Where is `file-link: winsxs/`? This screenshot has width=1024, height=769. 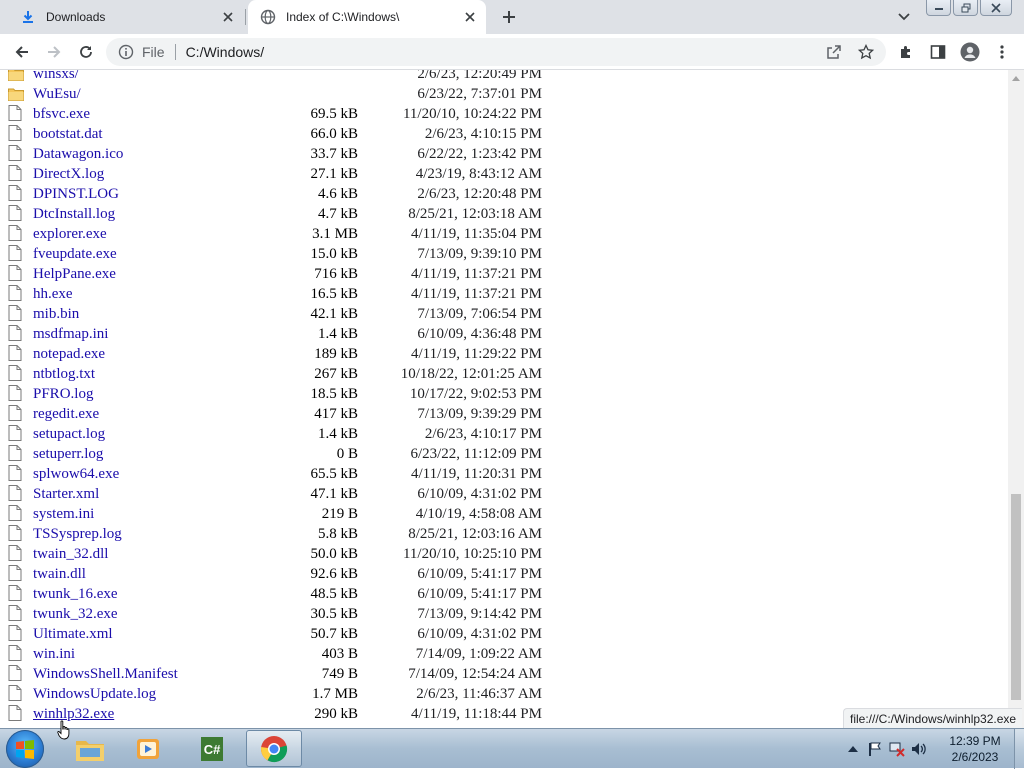 file-link: winsxs/ is located at coordinates (56, 76).